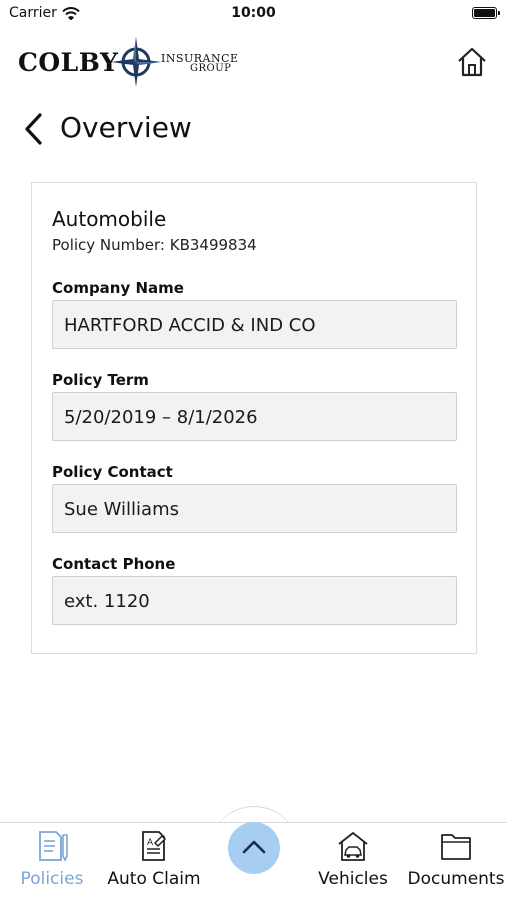  I want to click on policy-contact-field: Sue Williams, so click(254, 508).